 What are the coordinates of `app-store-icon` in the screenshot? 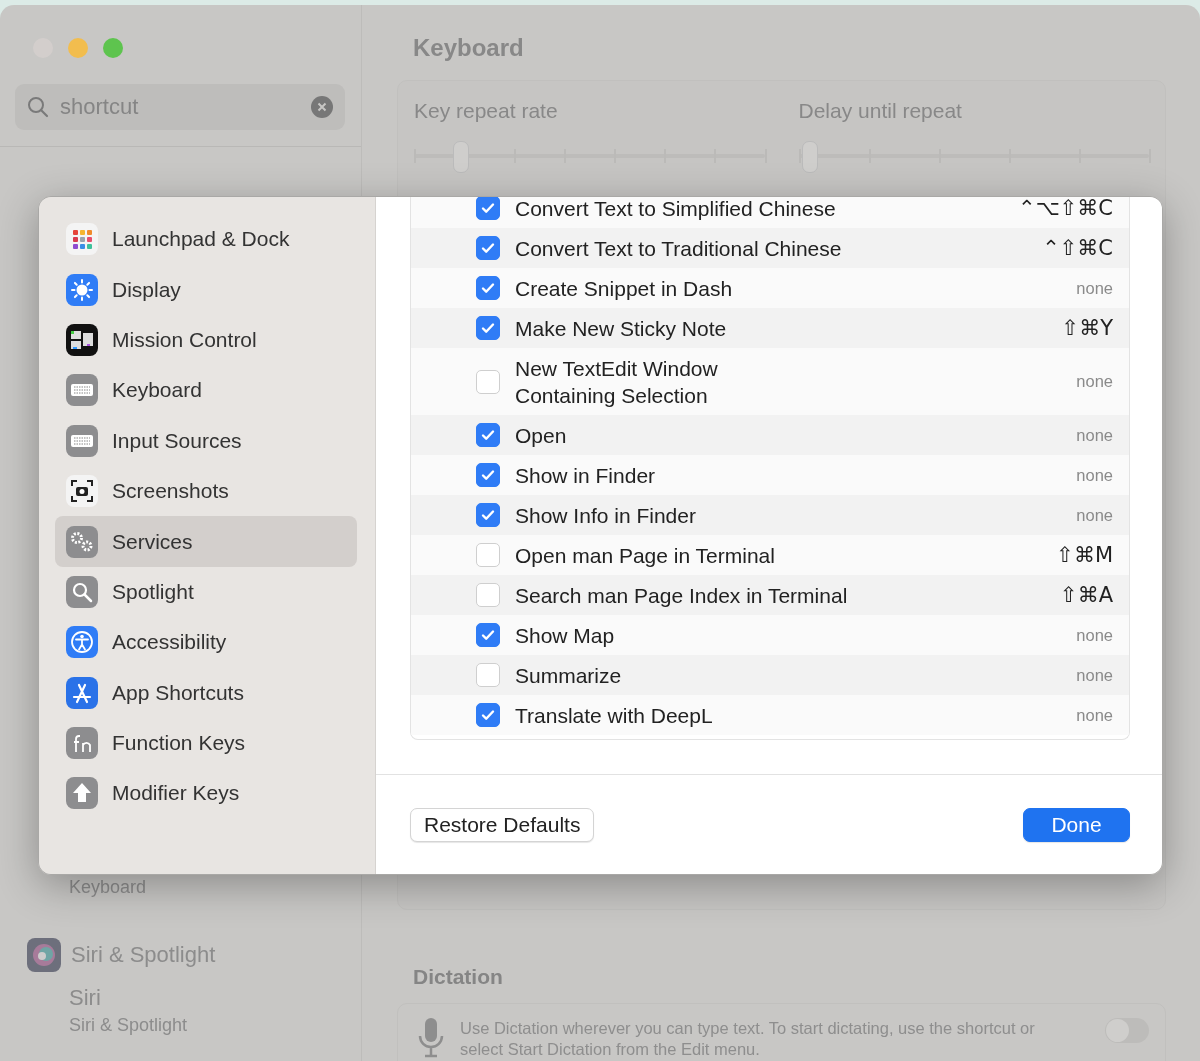 It's located at (82, 692).